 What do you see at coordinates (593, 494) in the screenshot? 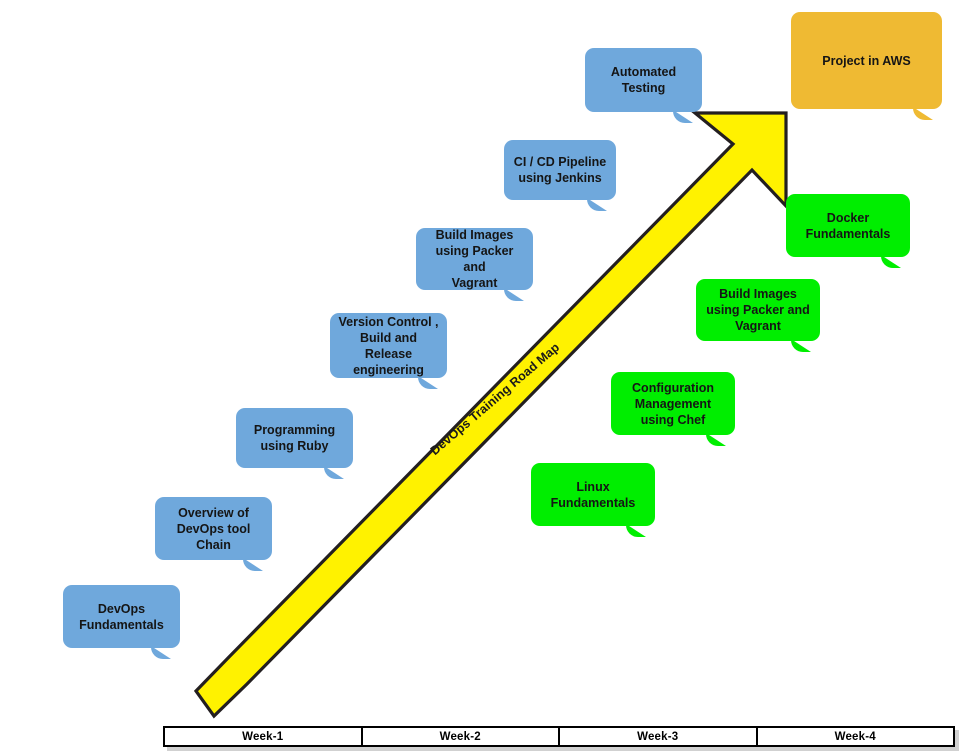
I see `milestone-label: Linux Fundamentals` at bounding box center [593, 494].